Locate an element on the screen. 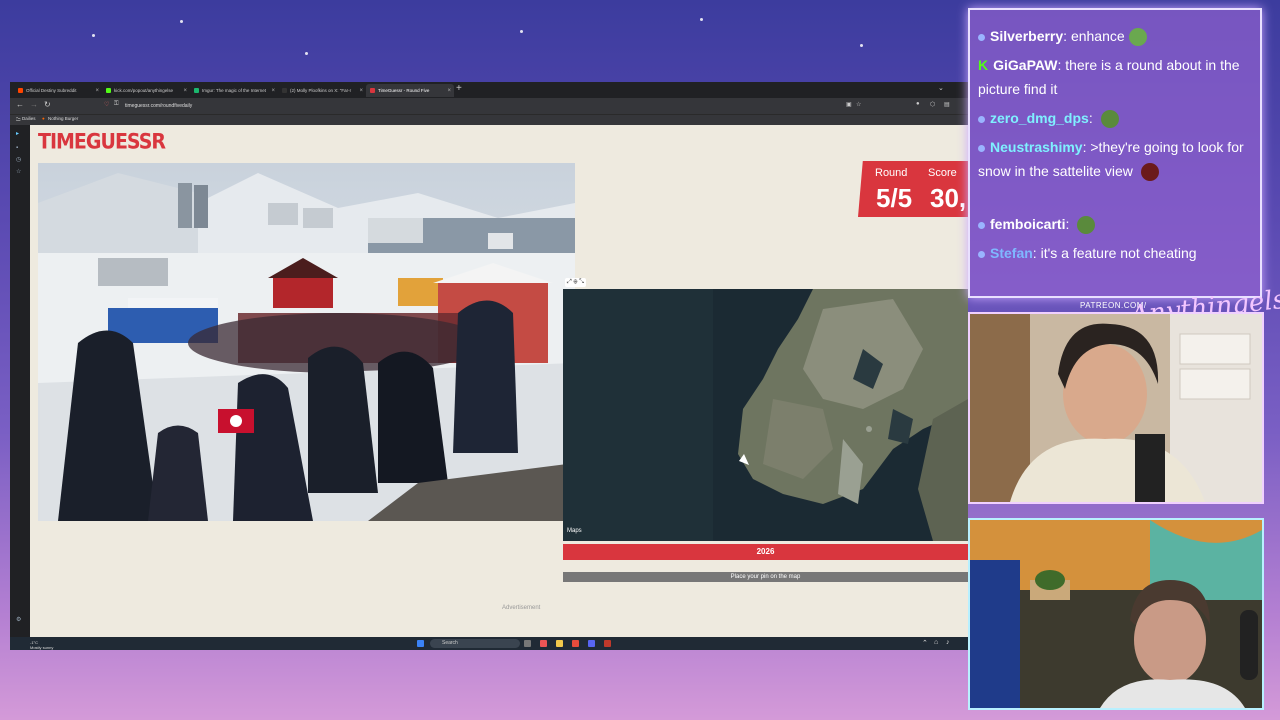 Image resolution: width=1280 pixels, height=720 pixels. round-value: 5/5 is located at coordinates (894, 198).